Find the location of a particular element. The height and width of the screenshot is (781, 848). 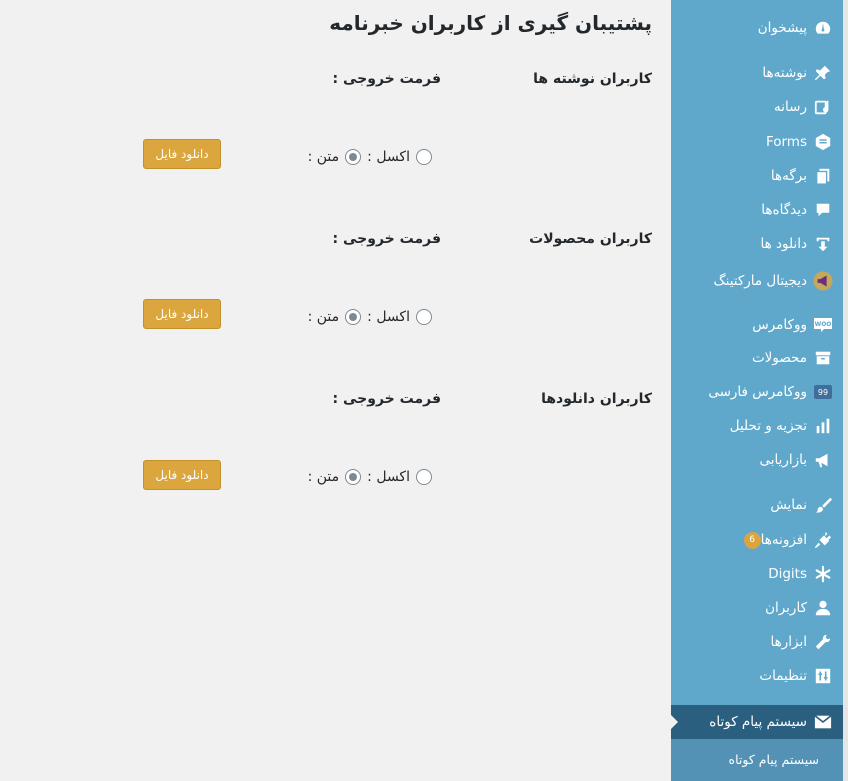

format-options-posts: متن : اکسل : is located at coordinates (367, 157).